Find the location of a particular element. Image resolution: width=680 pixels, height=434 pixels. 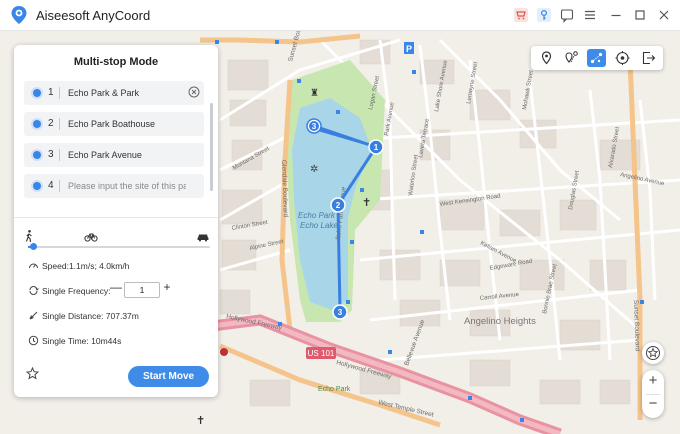

app-title: Aiseesoft AnyCoord is located at coordinates (93, 15).